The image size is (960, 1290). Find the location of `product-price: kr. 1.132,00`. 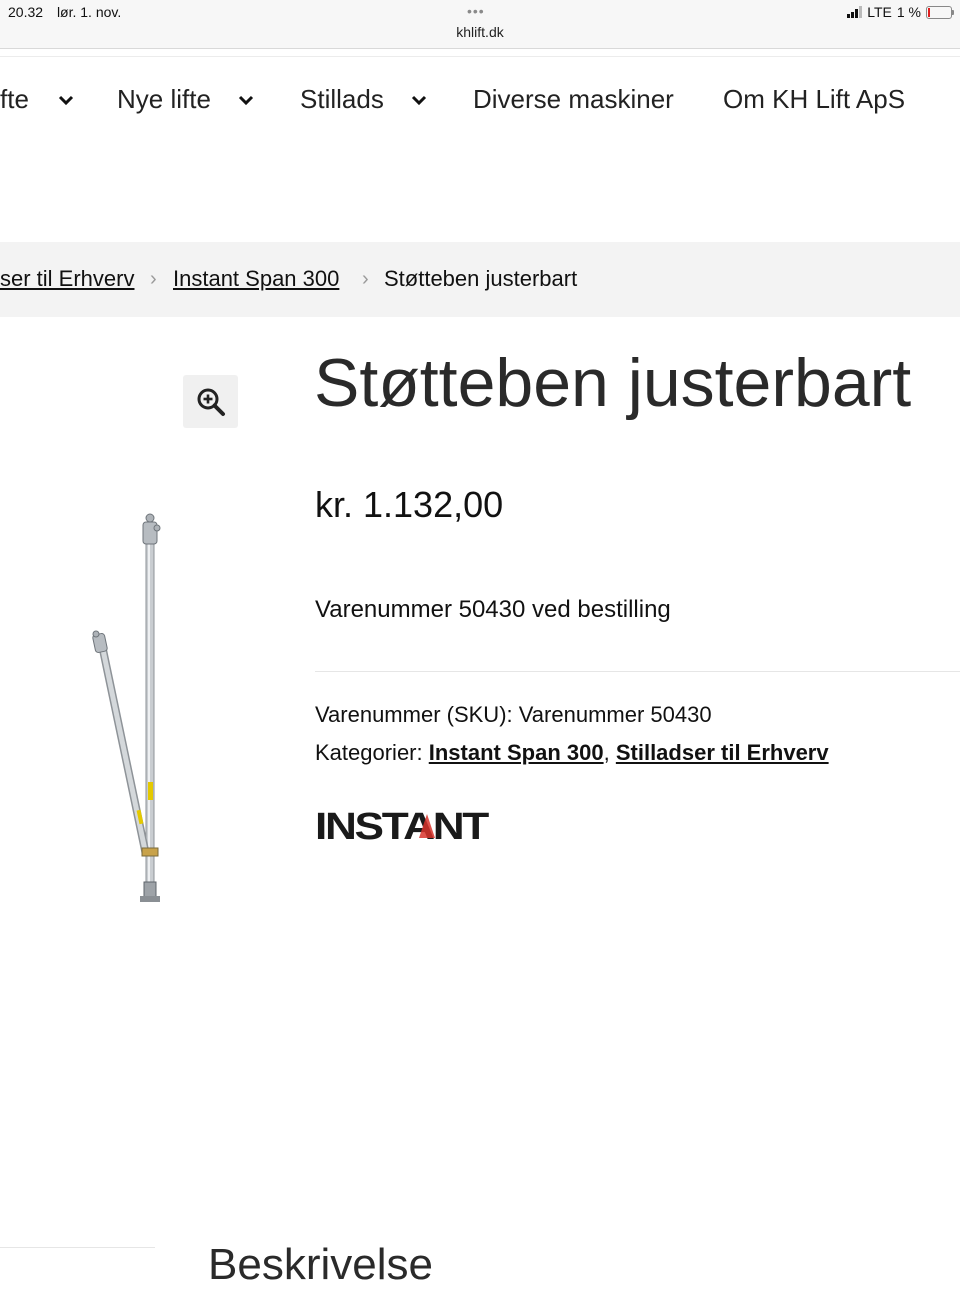

product-price: kr. 1.132,00 is located at coordinates (409, 504).